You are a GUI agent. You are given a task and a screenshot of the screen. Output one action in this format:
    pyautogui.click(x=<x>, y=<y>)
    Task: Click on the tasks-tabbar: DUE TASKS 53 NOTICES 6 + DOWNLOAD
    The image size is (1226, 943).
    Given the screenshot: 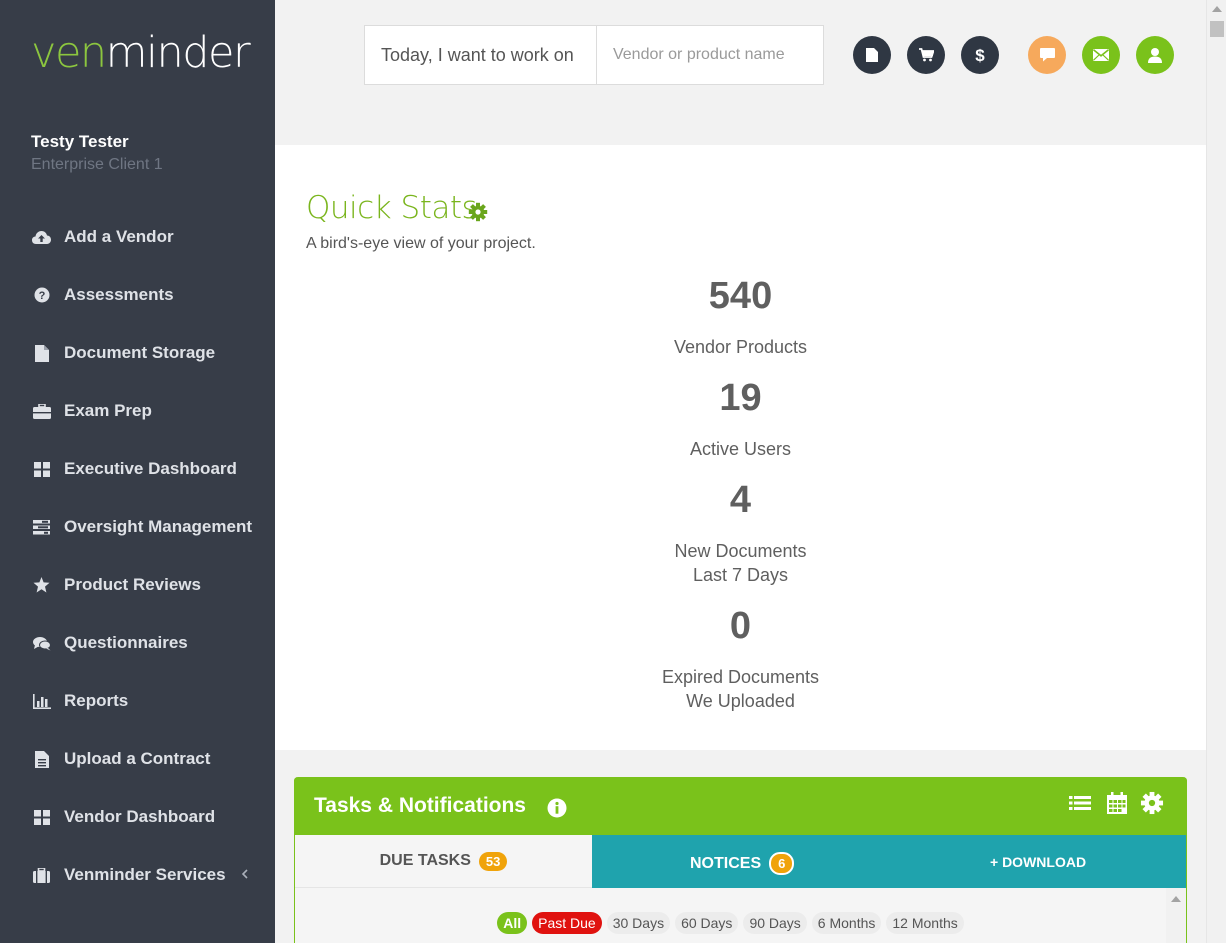 What is the action you would take?
    pyautogui.click(x=740, y=861)
    